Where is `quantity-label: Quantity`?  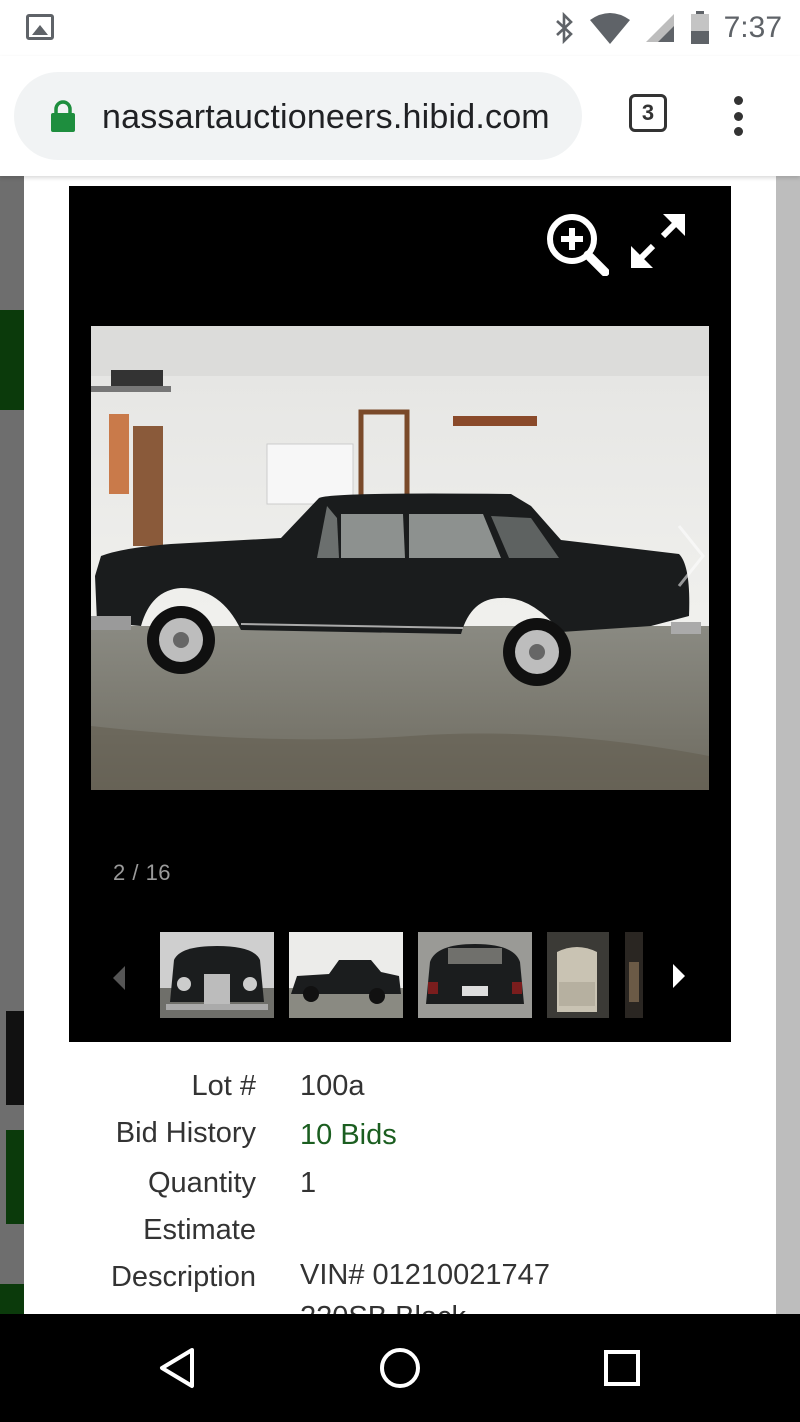
quantity-label: Quantity is located at coordinates (202, 1183).